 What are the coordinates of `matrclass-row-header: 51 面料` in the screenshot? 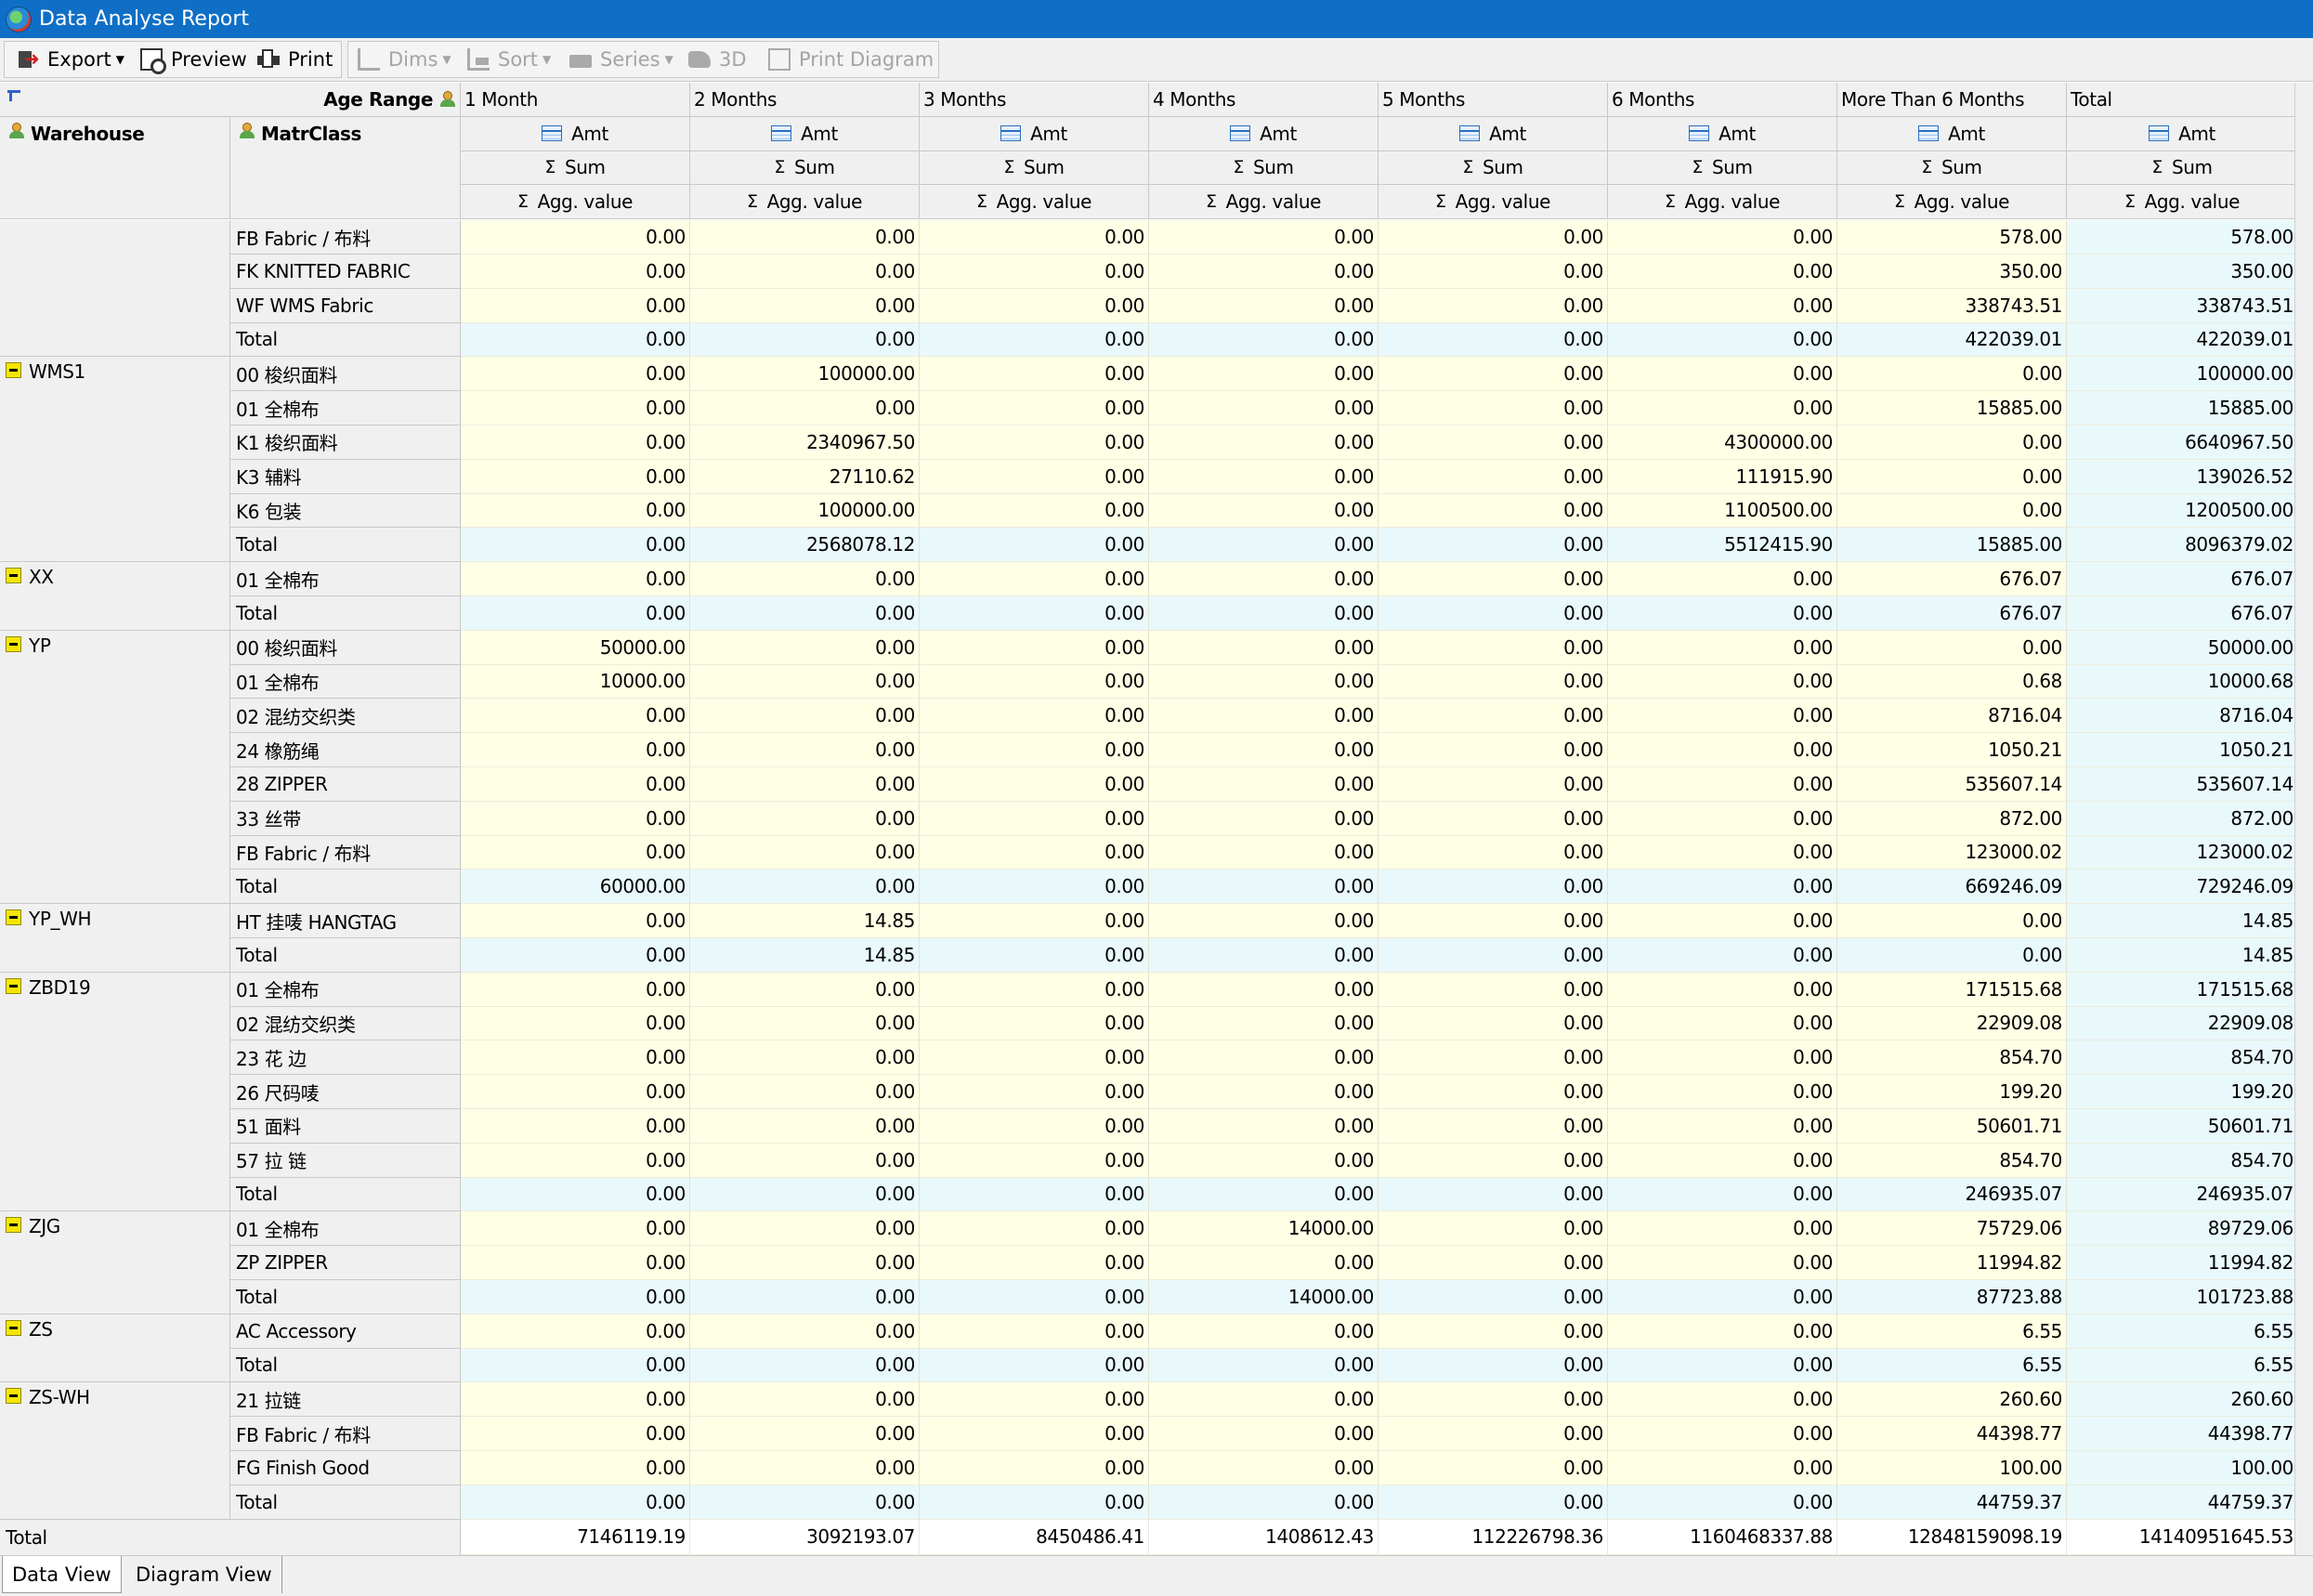 It's located at (345, 1126).